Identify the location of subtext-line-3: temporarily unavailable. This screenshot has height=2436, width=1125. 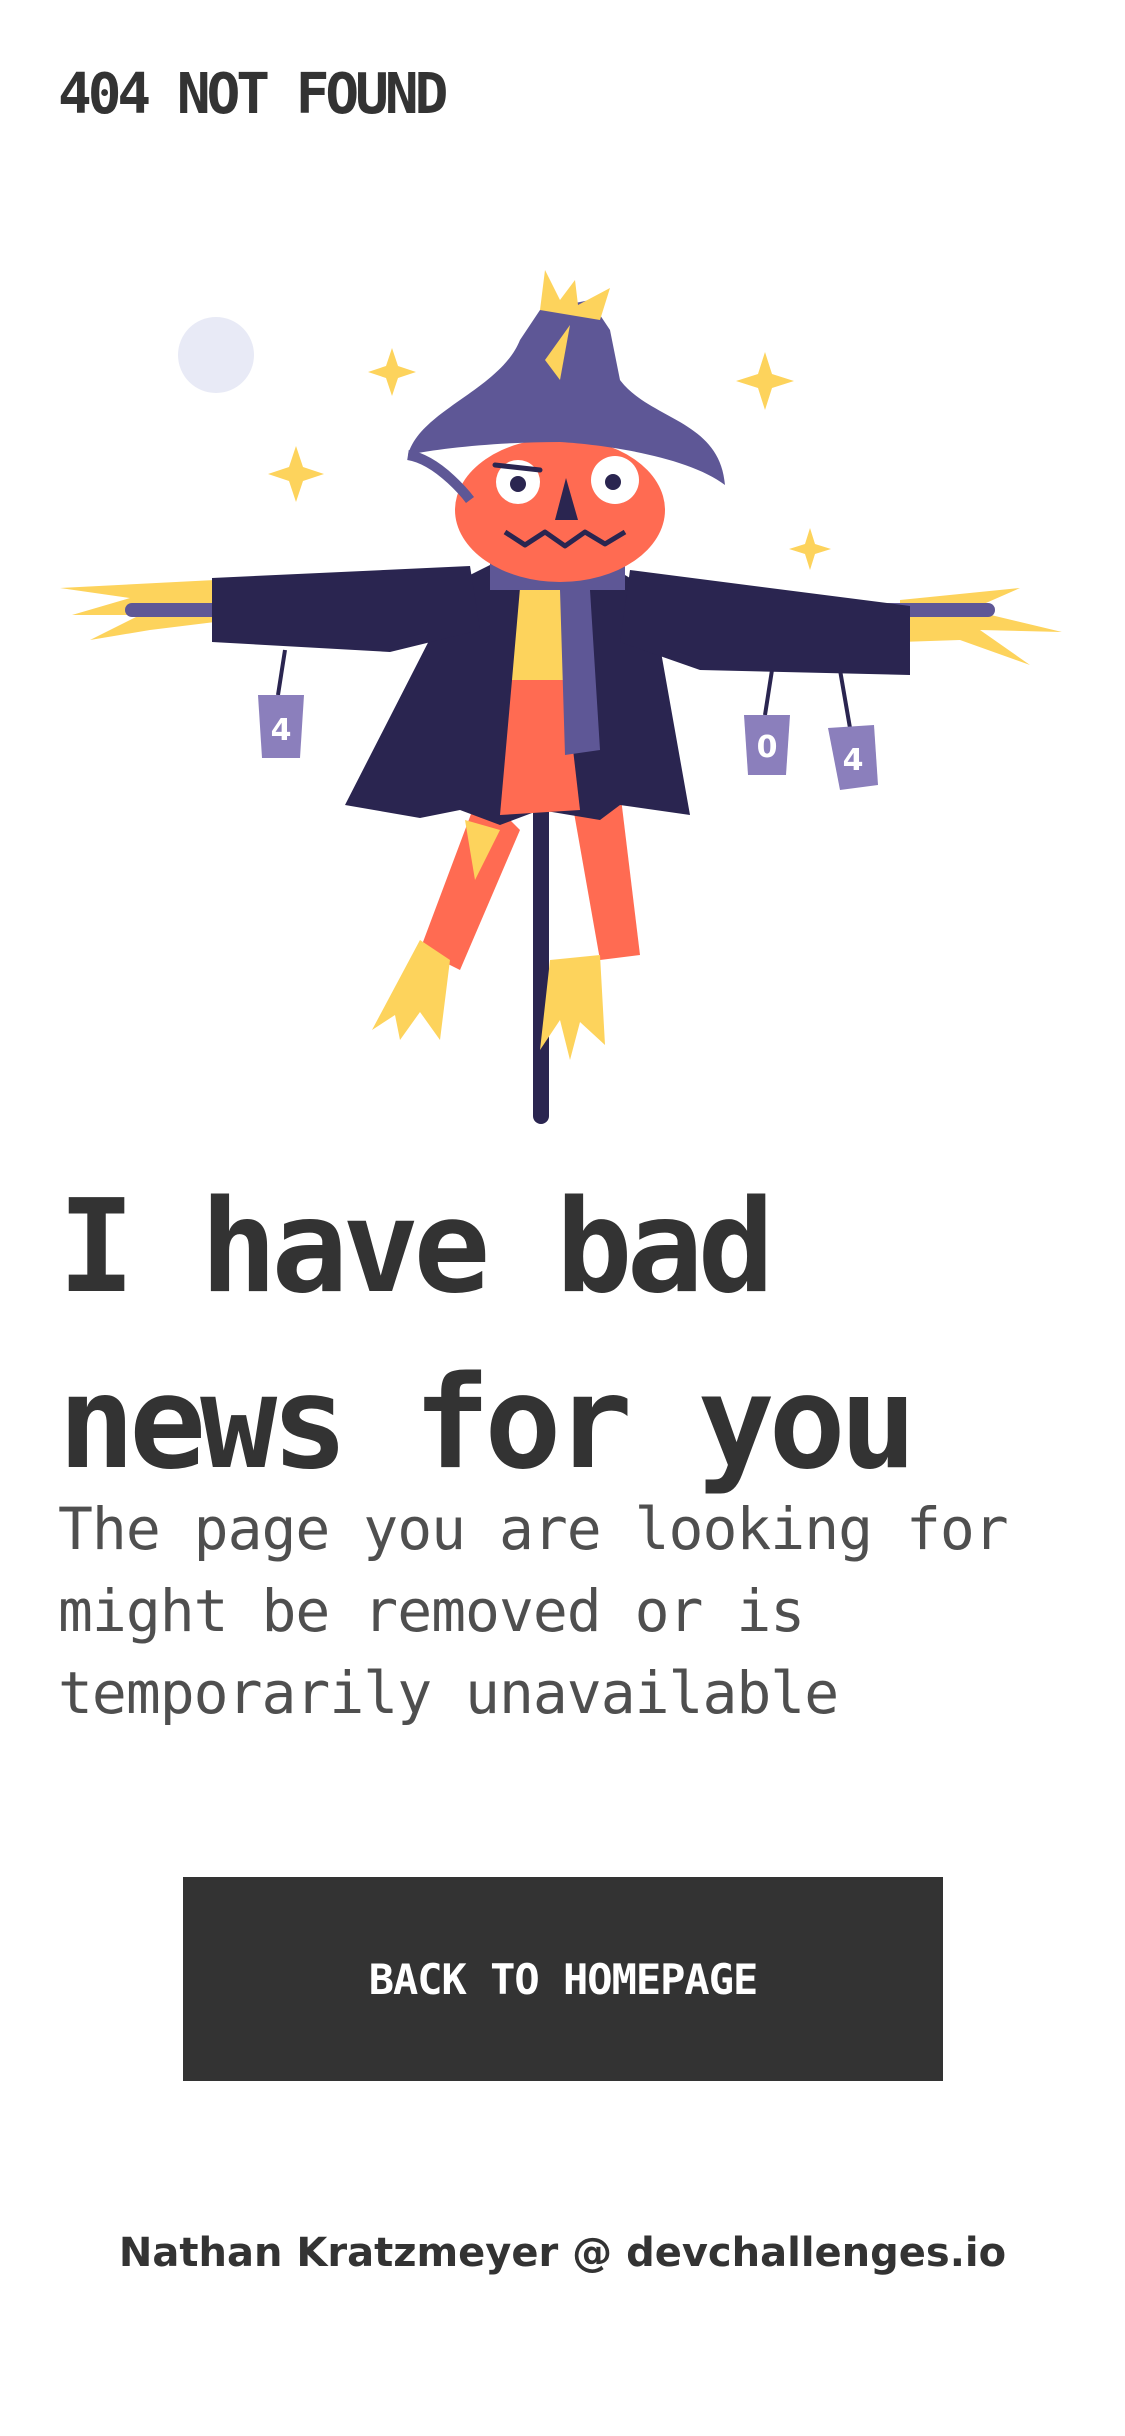
(448, 1693).